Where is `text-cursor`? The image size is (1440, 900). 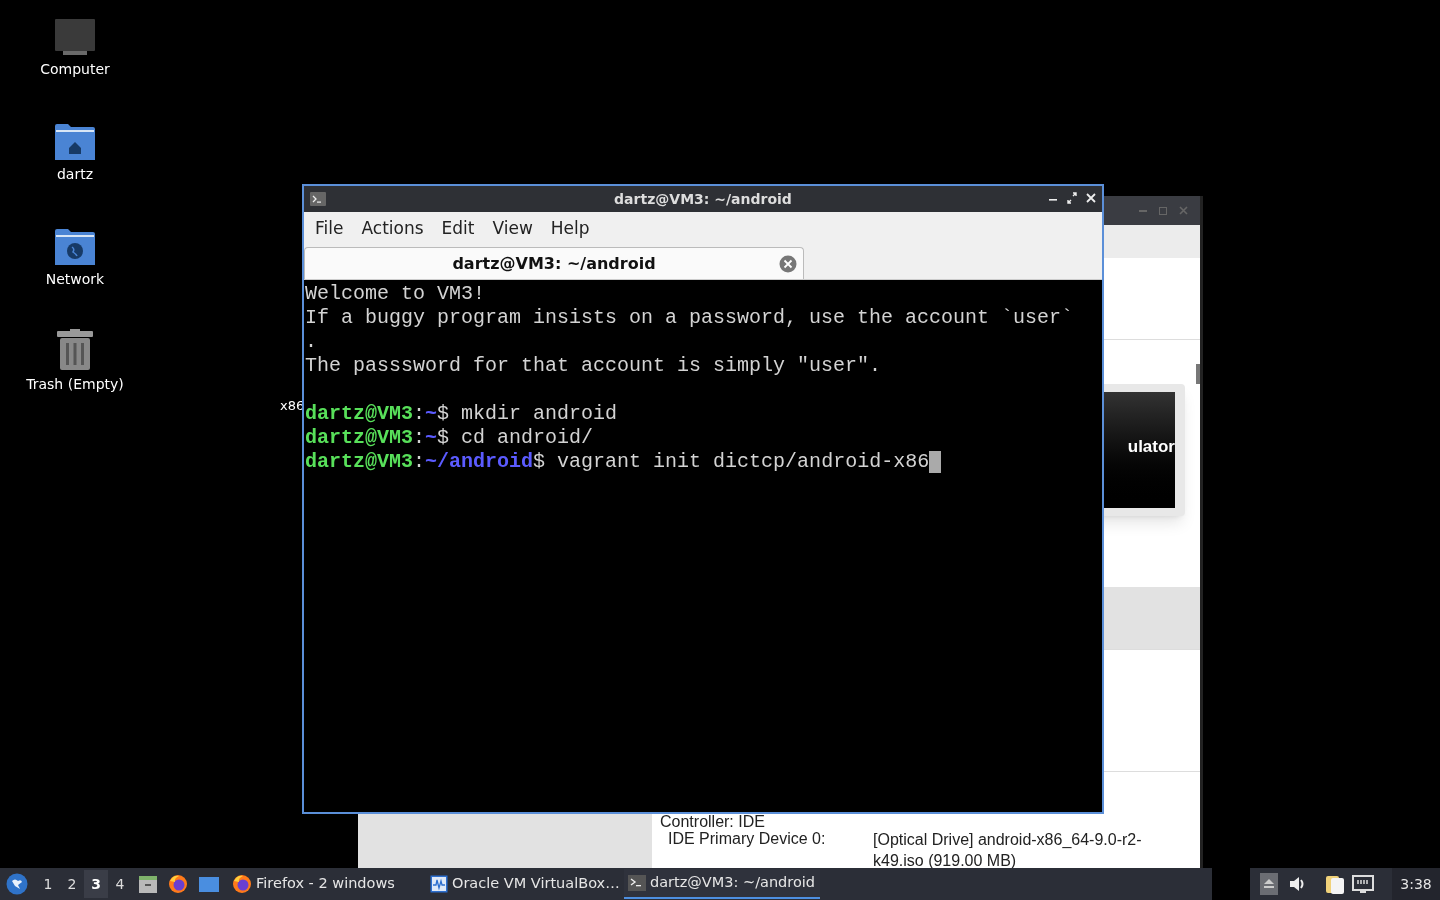 text-cursor is located at coordinates (935, 462).